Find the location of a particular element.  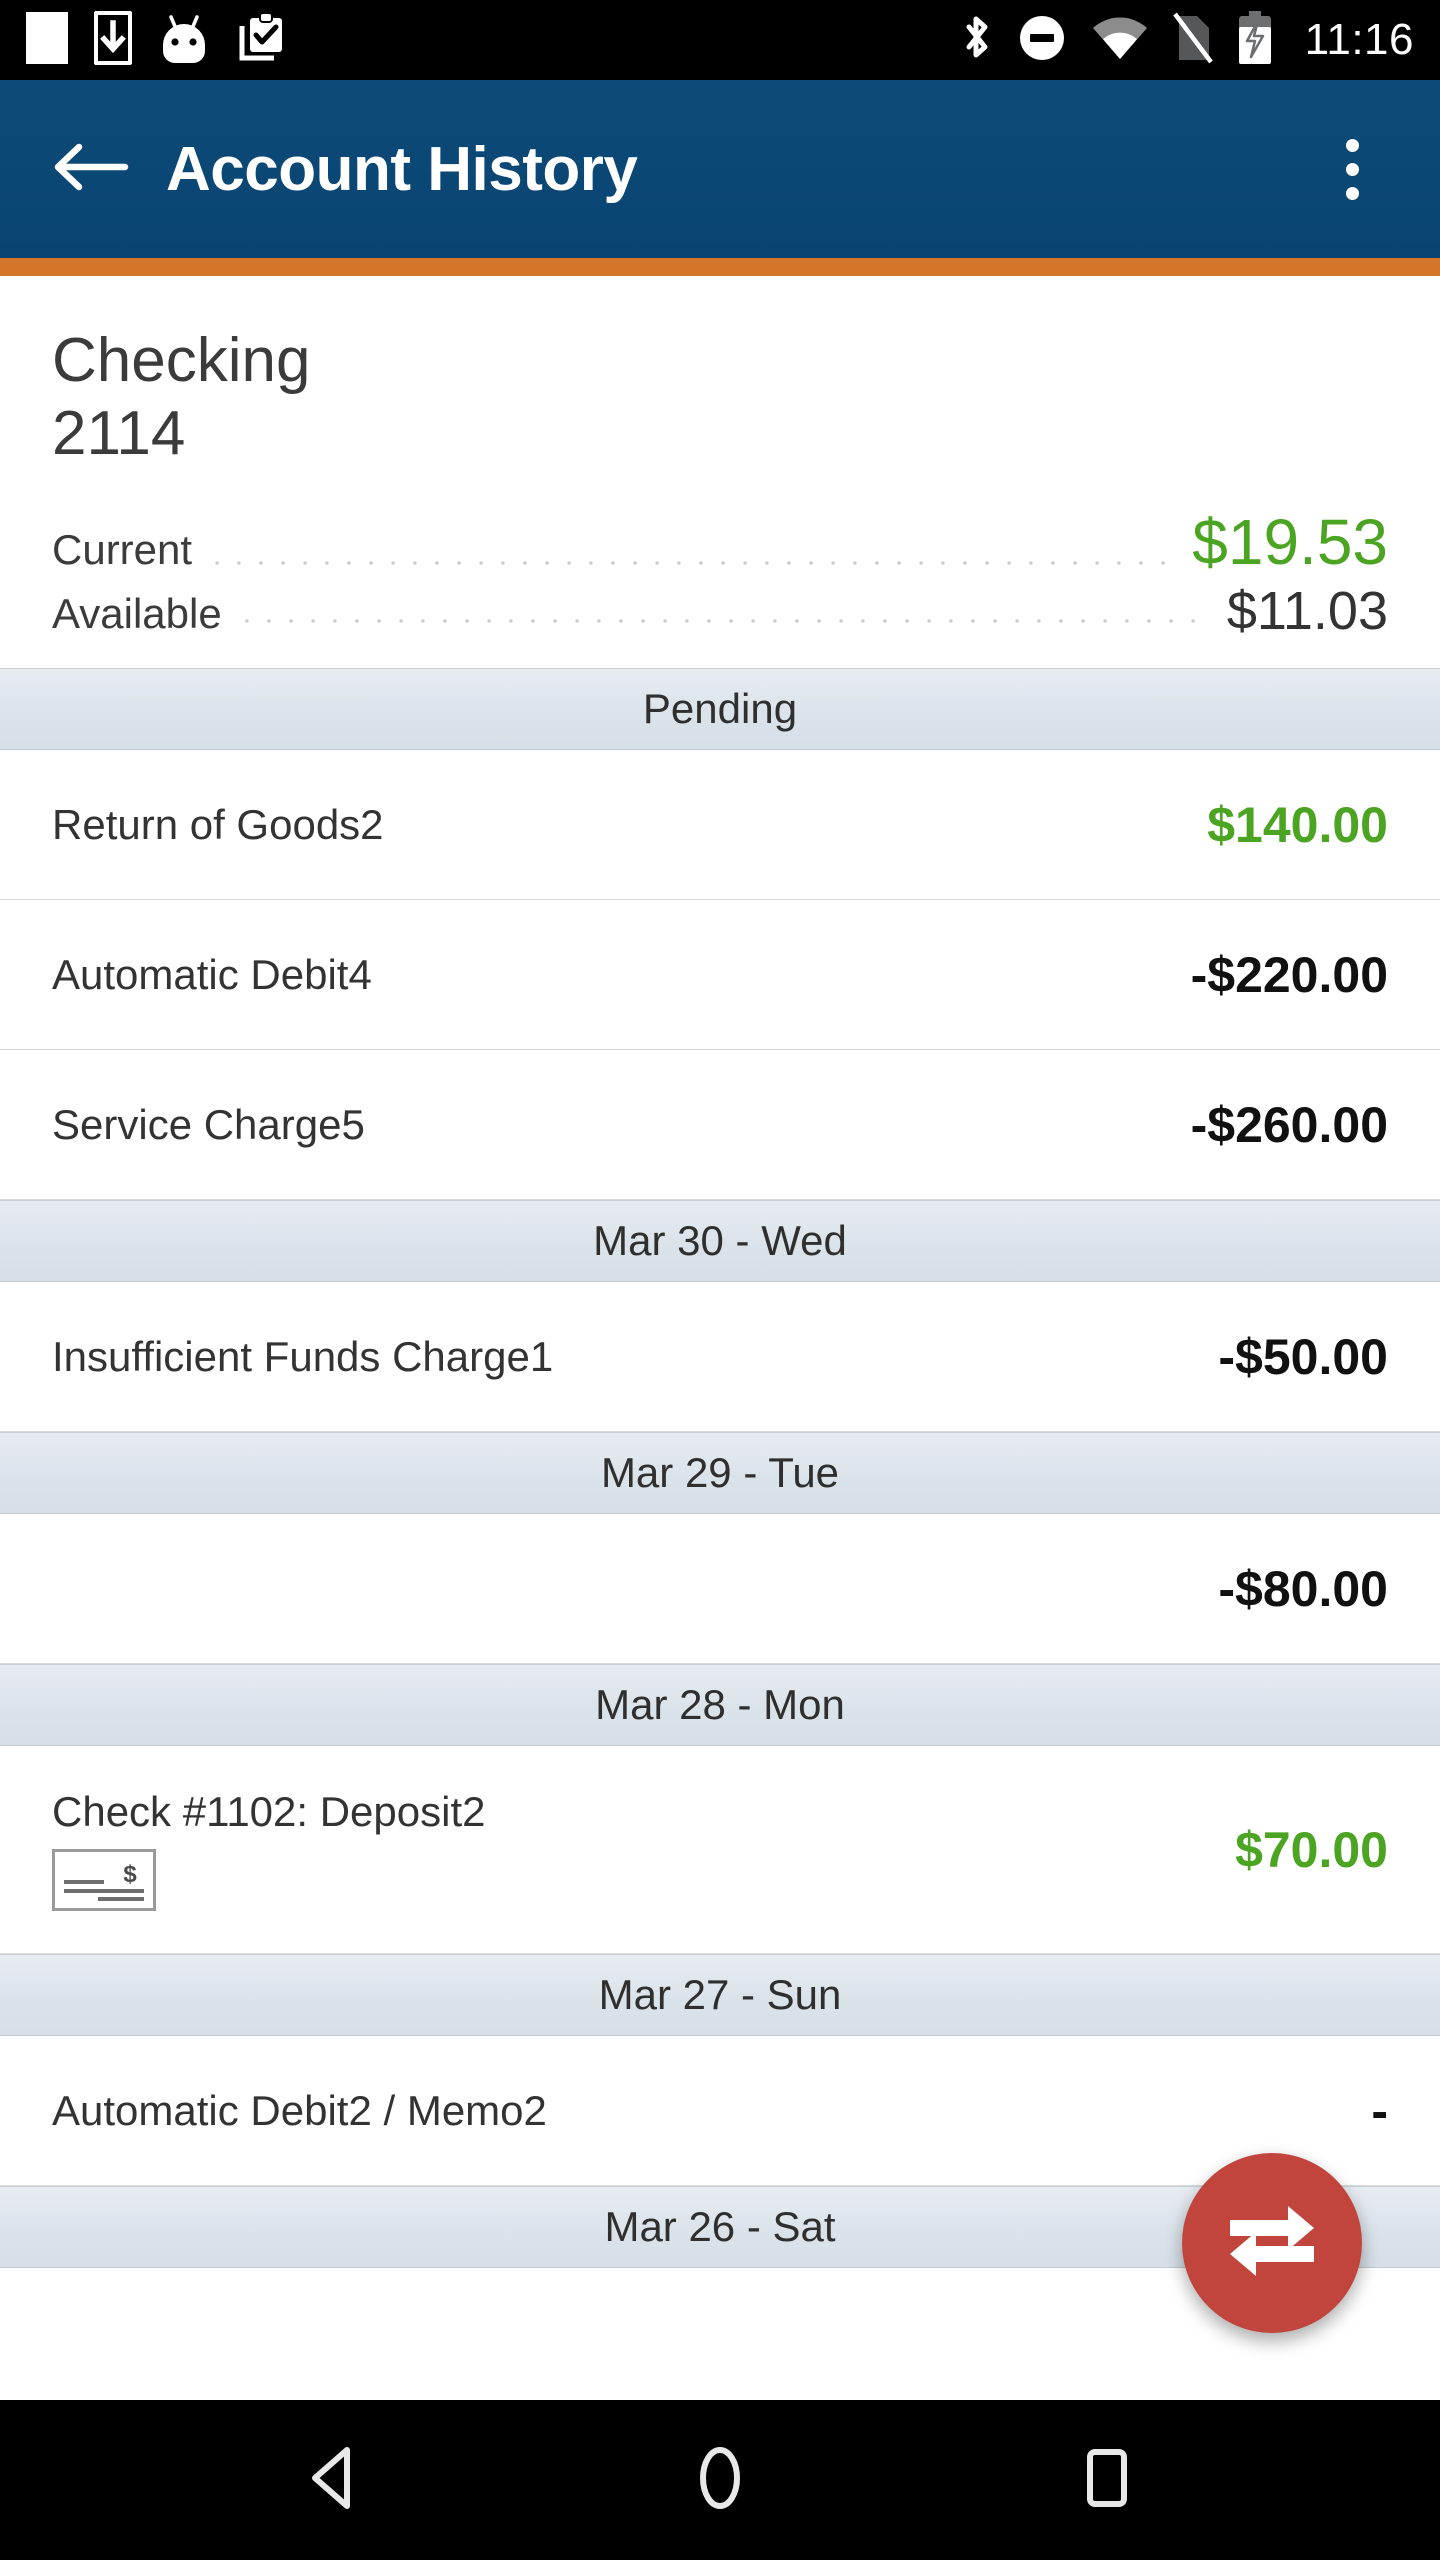

no-sim-icon is located at coordinates (1192, 40).